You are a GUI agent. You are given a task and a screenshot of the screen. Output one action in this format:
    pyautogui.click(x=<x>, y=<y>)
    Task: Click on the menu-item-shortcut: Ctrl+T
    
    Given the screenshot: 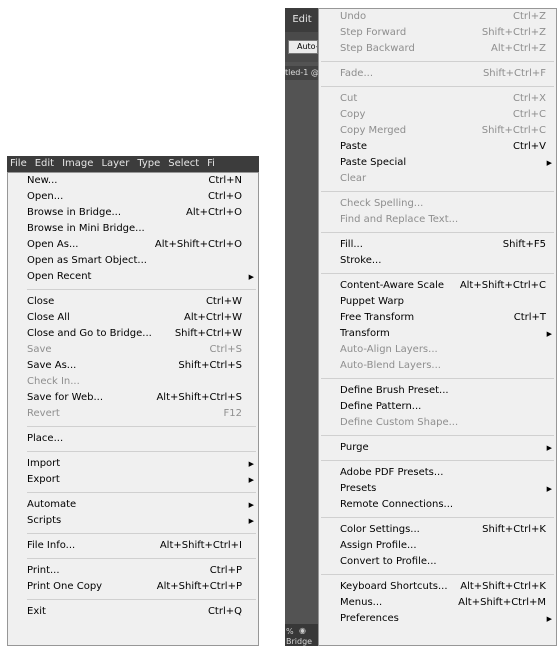 What is the action you would take?
    pyautogui.click(x=529, y=317)
    